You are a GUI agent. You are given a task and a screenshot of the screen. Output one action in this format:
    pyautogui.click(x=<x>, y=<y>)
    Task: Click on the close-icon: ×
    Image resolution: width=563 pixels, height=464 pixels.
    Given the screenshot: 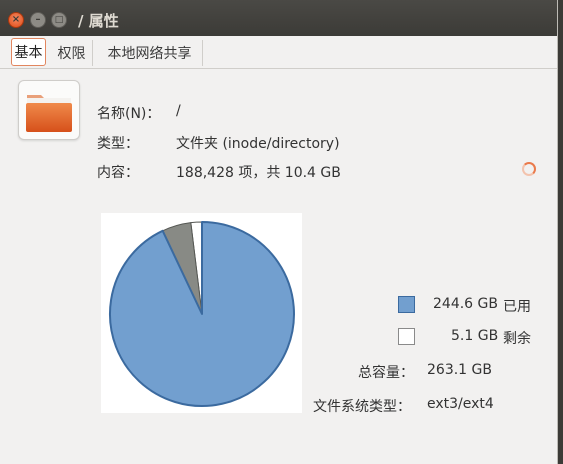 What is the action you would take?
    pyautogui.click(x=16, y=19)
    